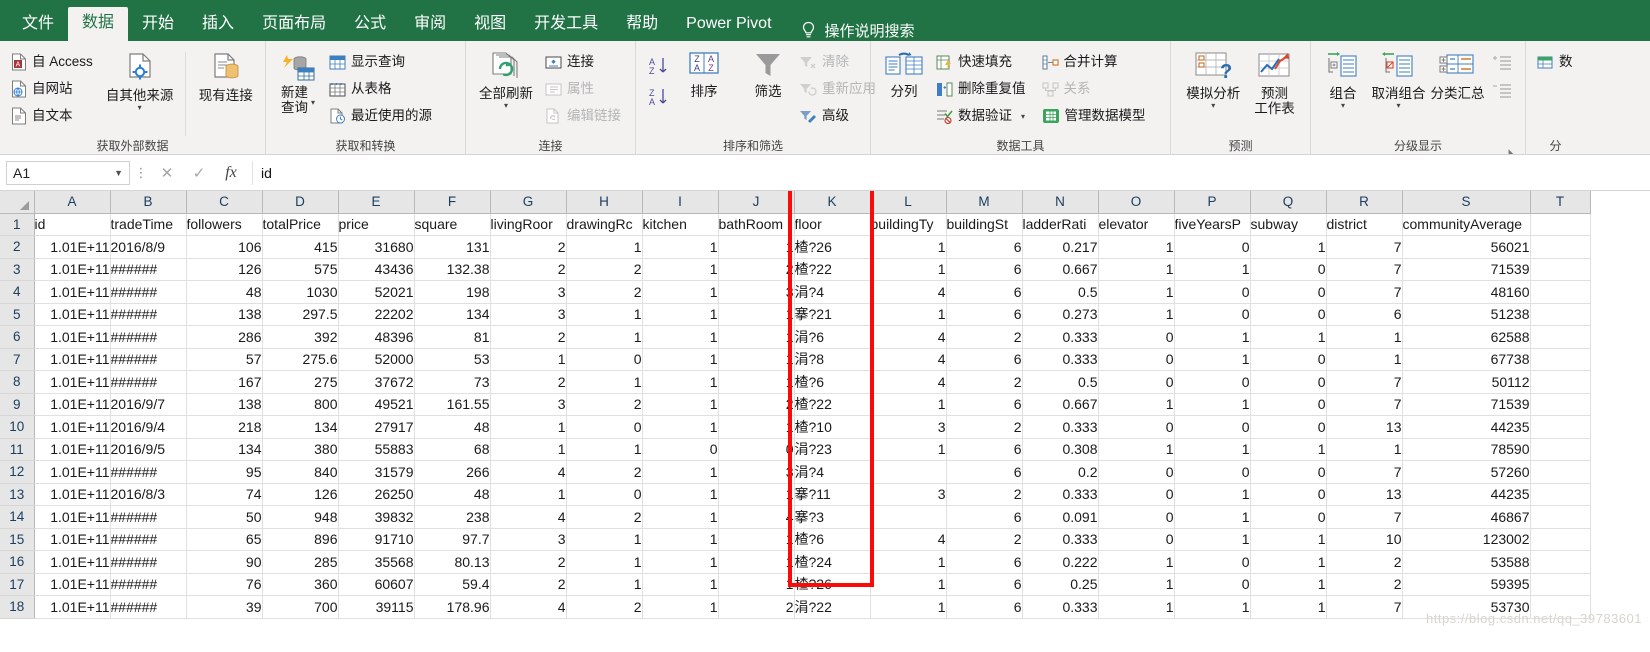  What do you see at coordinates (908, 247) in the screenshot?
I see `cell-L2: 1` at bounding box center [908, 247].